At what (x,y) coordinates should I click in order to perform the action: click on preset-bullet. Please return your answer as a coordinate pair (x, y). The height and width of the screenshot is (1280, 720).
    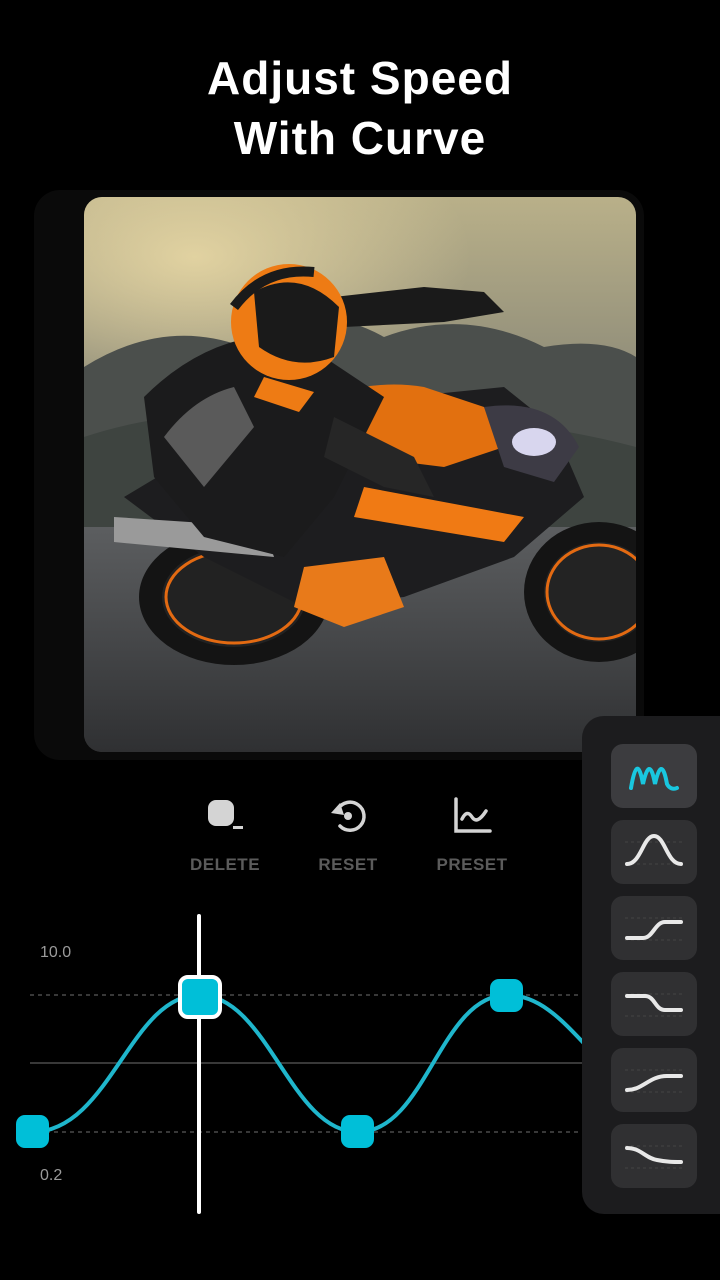
    Looking at the image, I should click on (654, 1156).